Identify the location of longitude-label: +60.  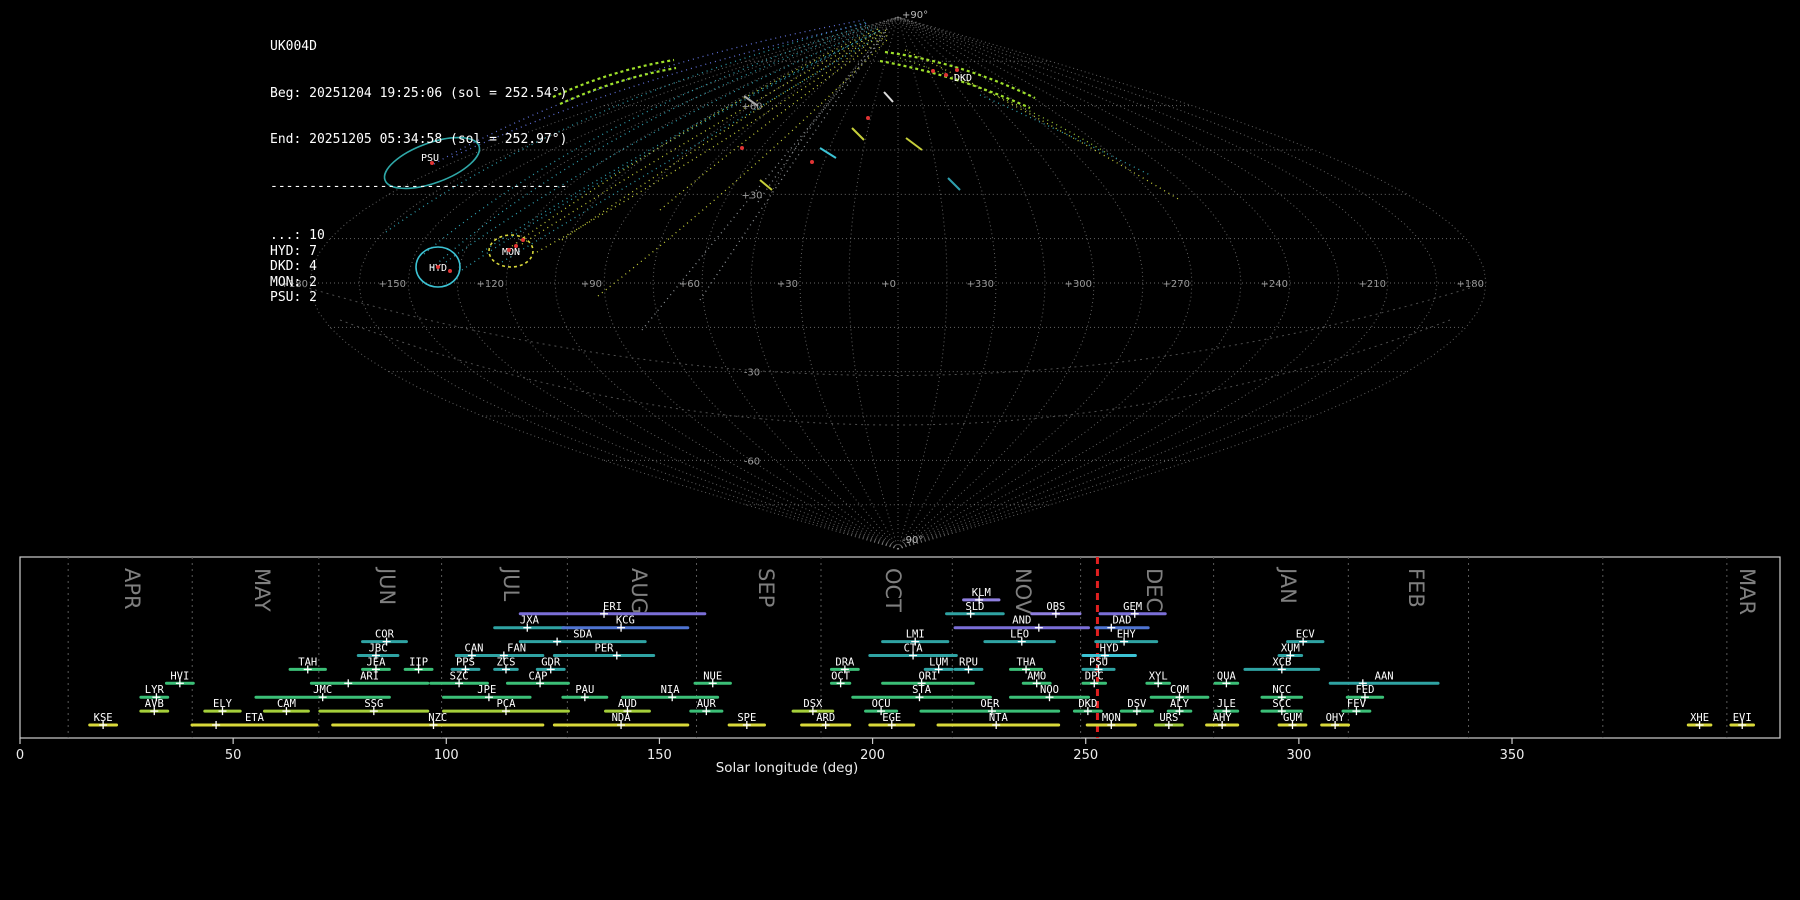
(689, 284).